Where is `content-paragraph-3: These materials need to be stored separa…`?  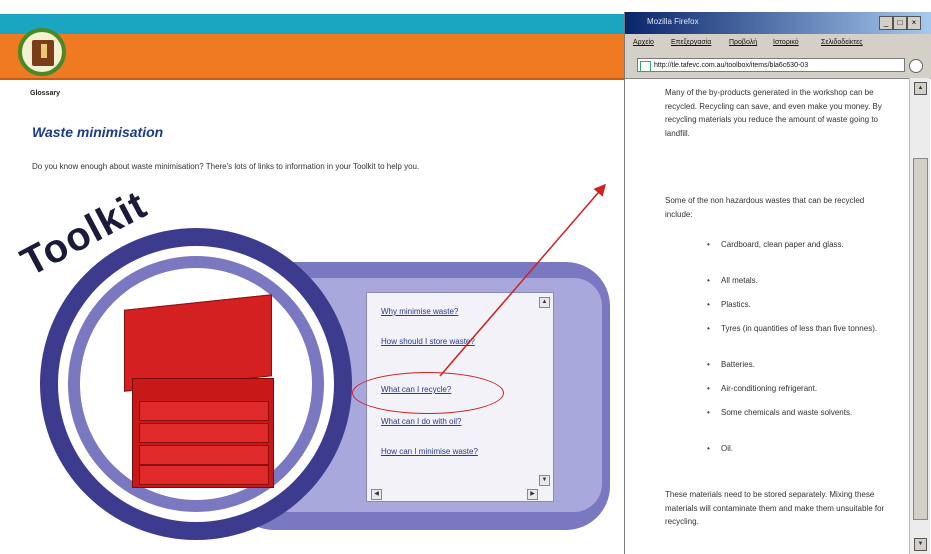 content-paragraph-3: These materials need to be stored separa… is located at coordinates (775, 508).